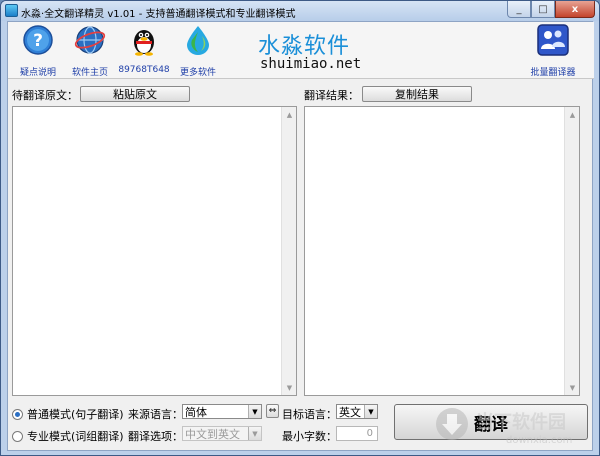  I want to click on result-scrollbar: ▲ ▼, so click(571, 251).